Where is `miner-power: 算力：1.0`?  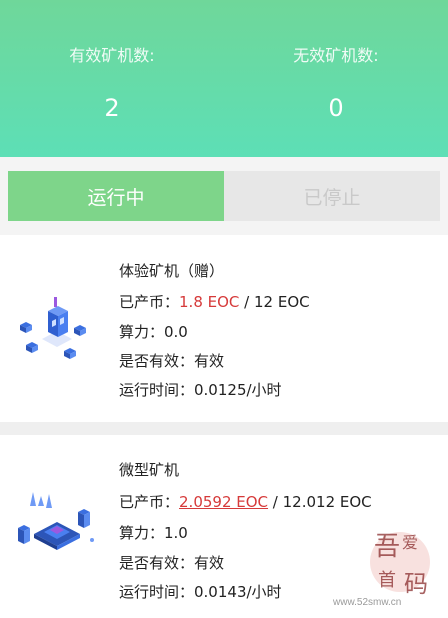 miner-power: 算力：1.0 is located at coordinates (153, 533).